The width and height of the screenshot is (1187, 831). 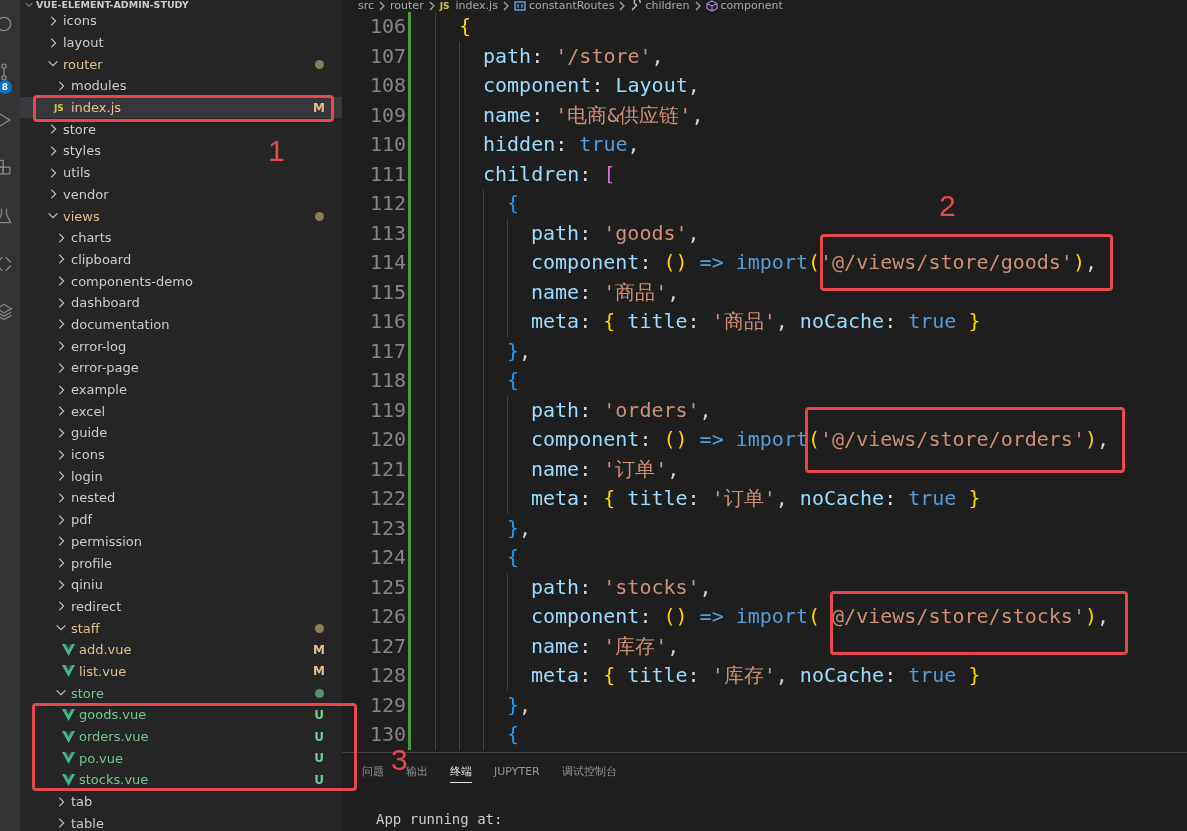 What do you see at coordinates (387, 144) in the screenshot?
I see `line-number: 110` at bounding box center [387, 144].